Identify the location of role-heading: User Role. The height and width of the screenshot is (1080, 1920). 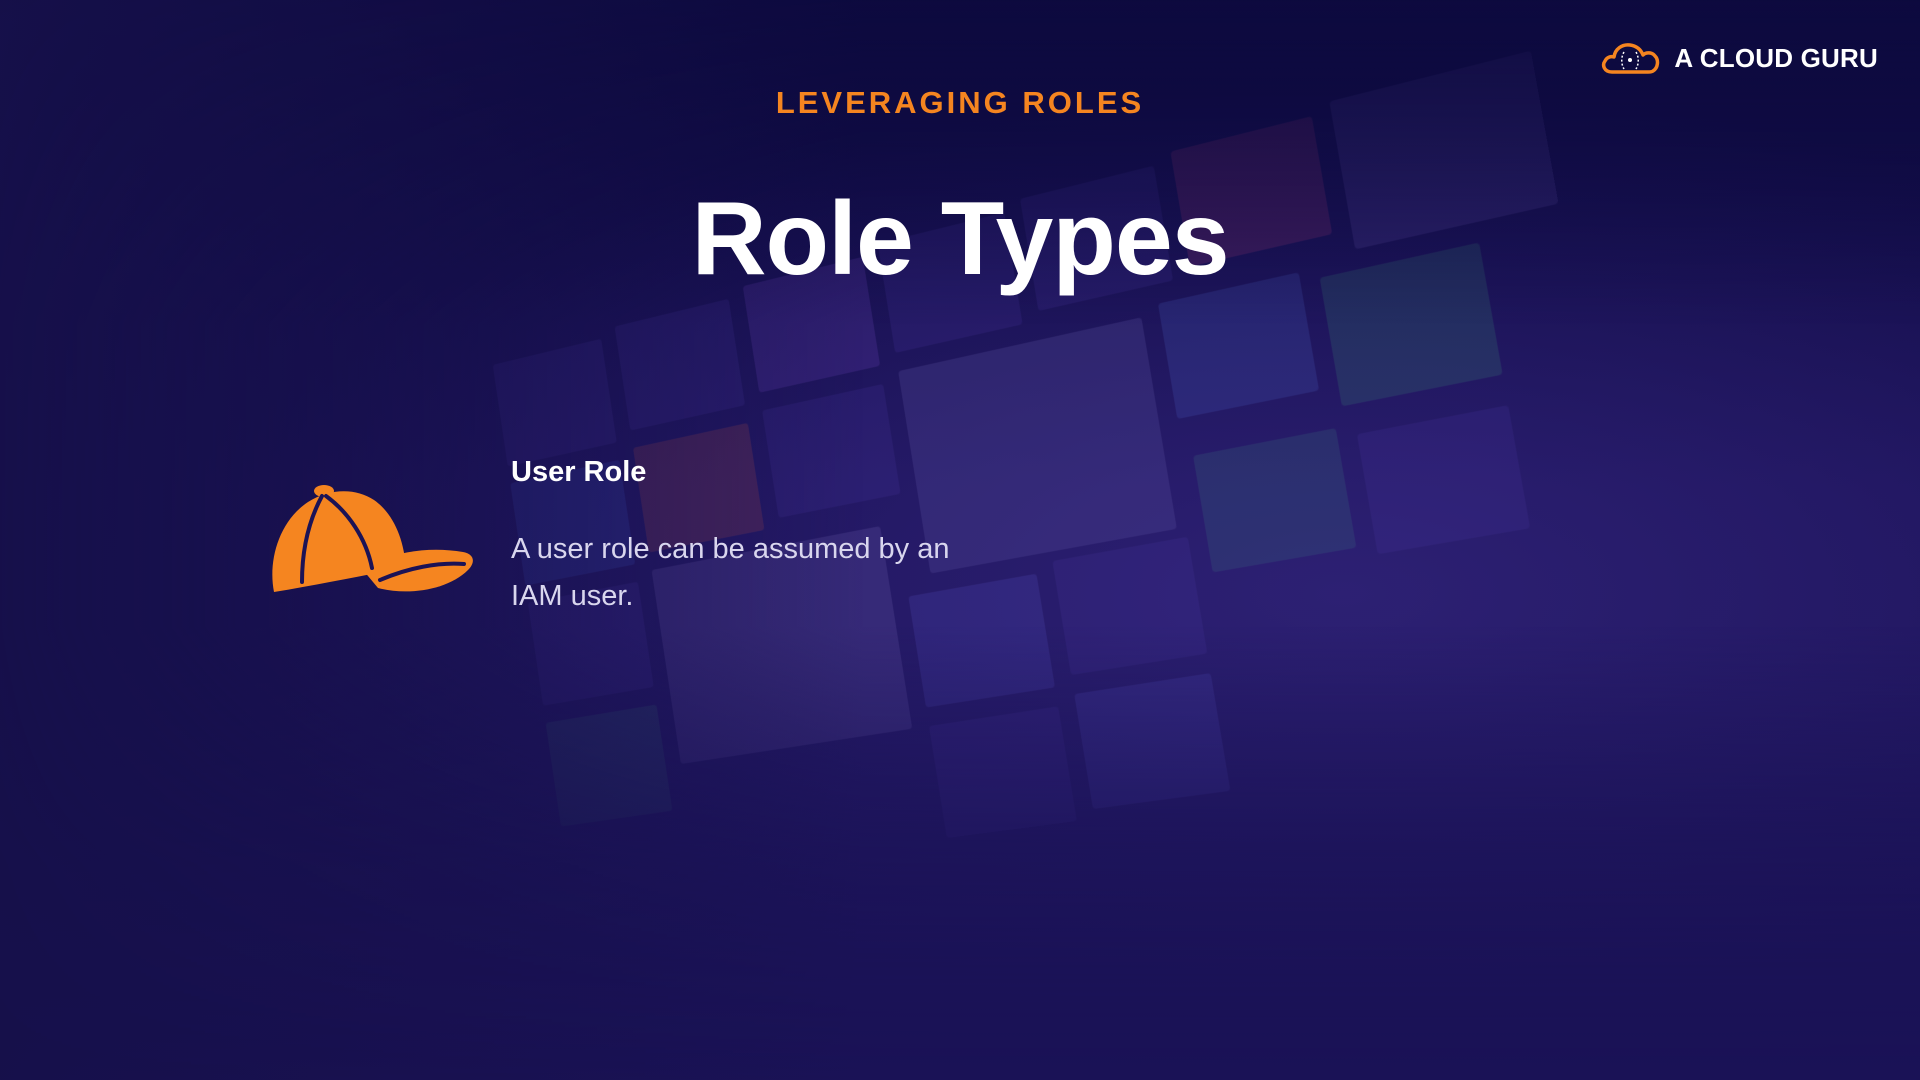
(579, 472).